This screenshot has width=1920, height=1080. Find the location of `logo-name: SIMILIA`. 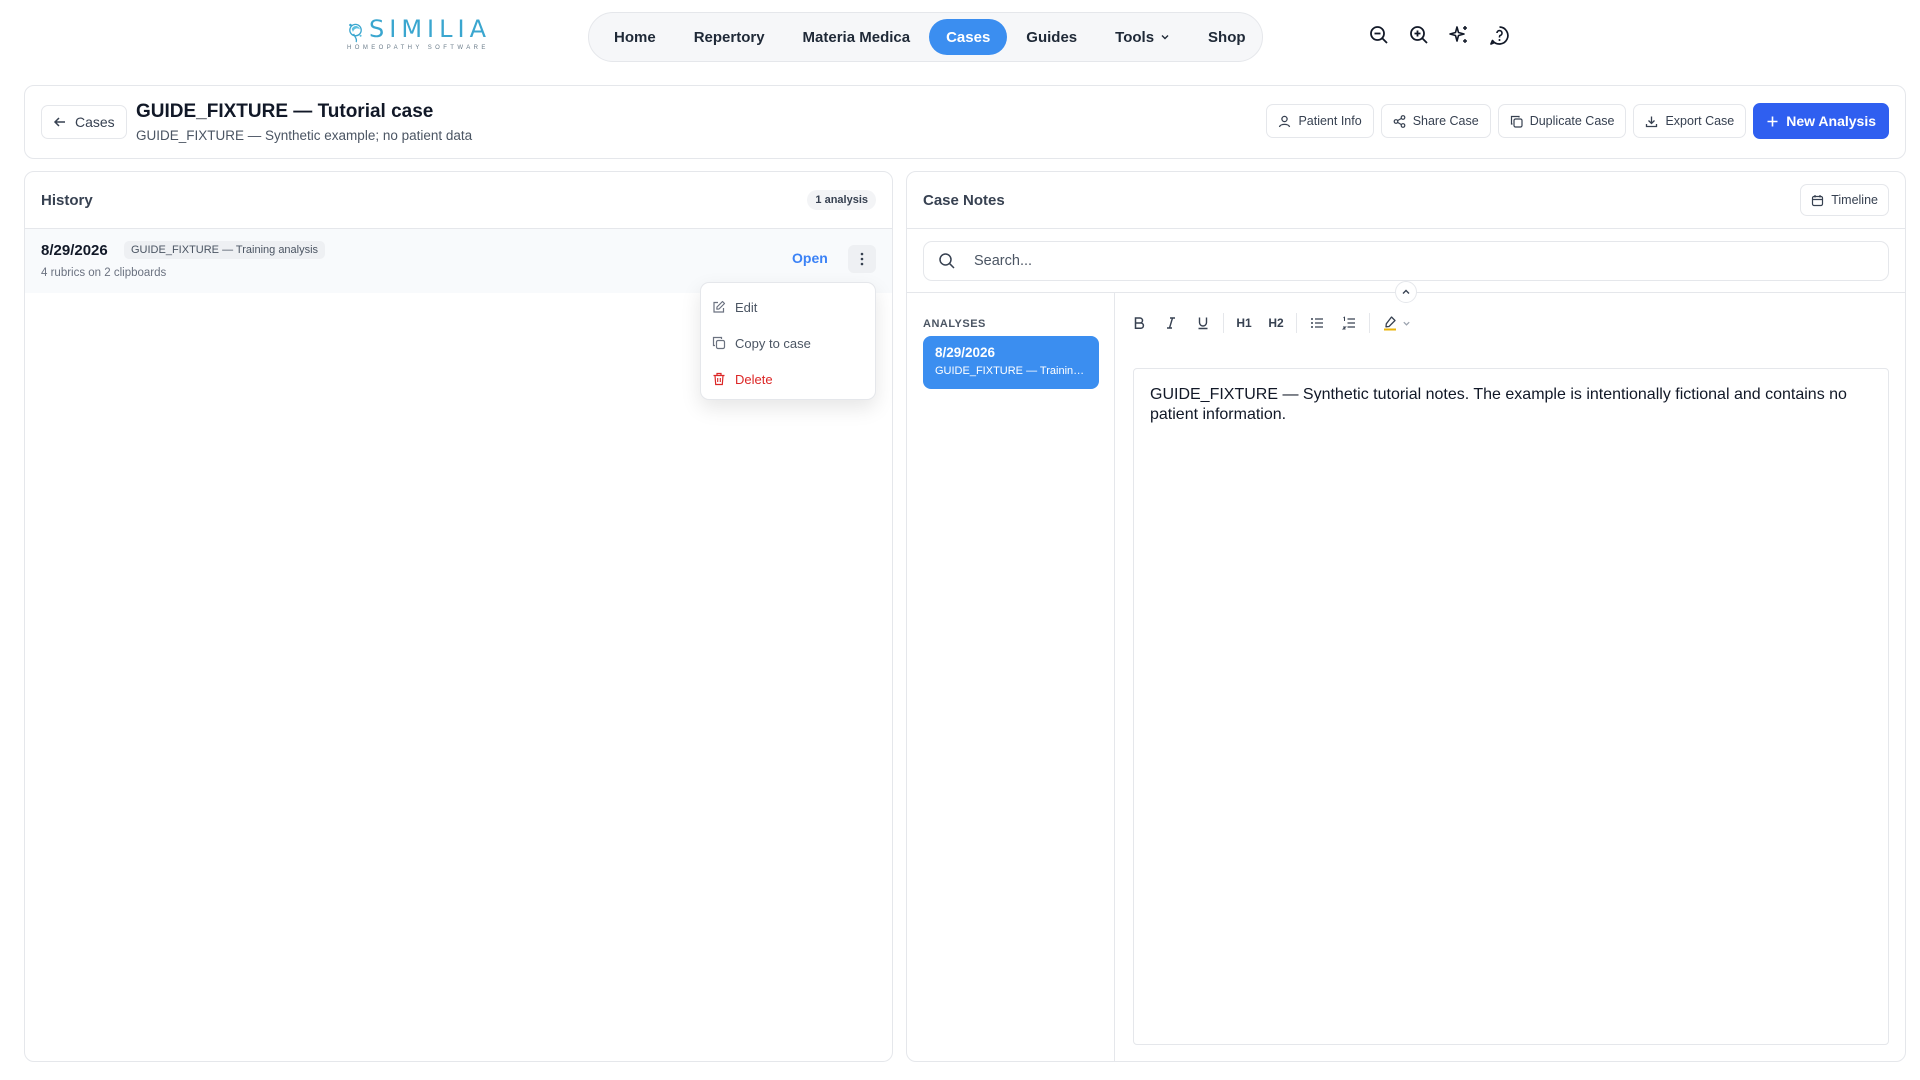

logo-name: SIMILIA is located at coordinates (430, 29).